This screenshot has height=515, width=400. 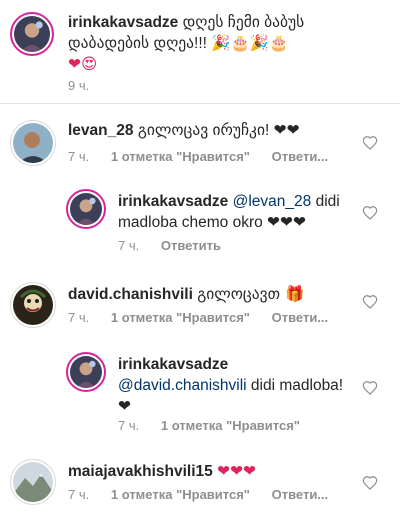 I want to click on reply-button: Ответить, so click(x=191, y=245).